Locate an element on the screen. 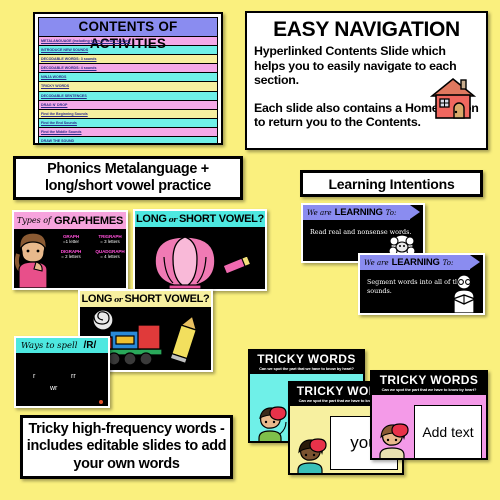 This screenshot has height=500, width=500. grapheme-term-graph: GRAPH =1 letter is located at coordinates (71, 239).